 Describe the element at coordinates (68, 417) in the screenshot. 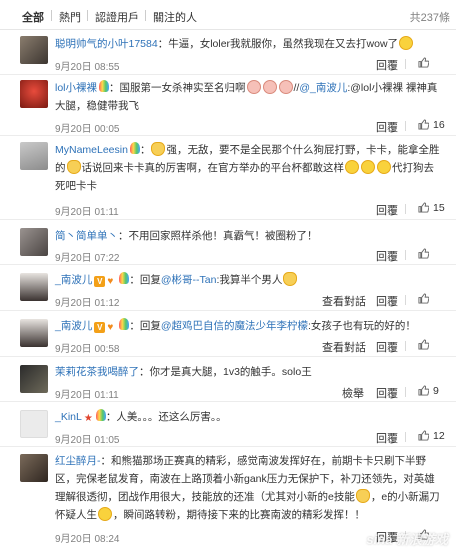

I see `username-link: _KinL` at that location.